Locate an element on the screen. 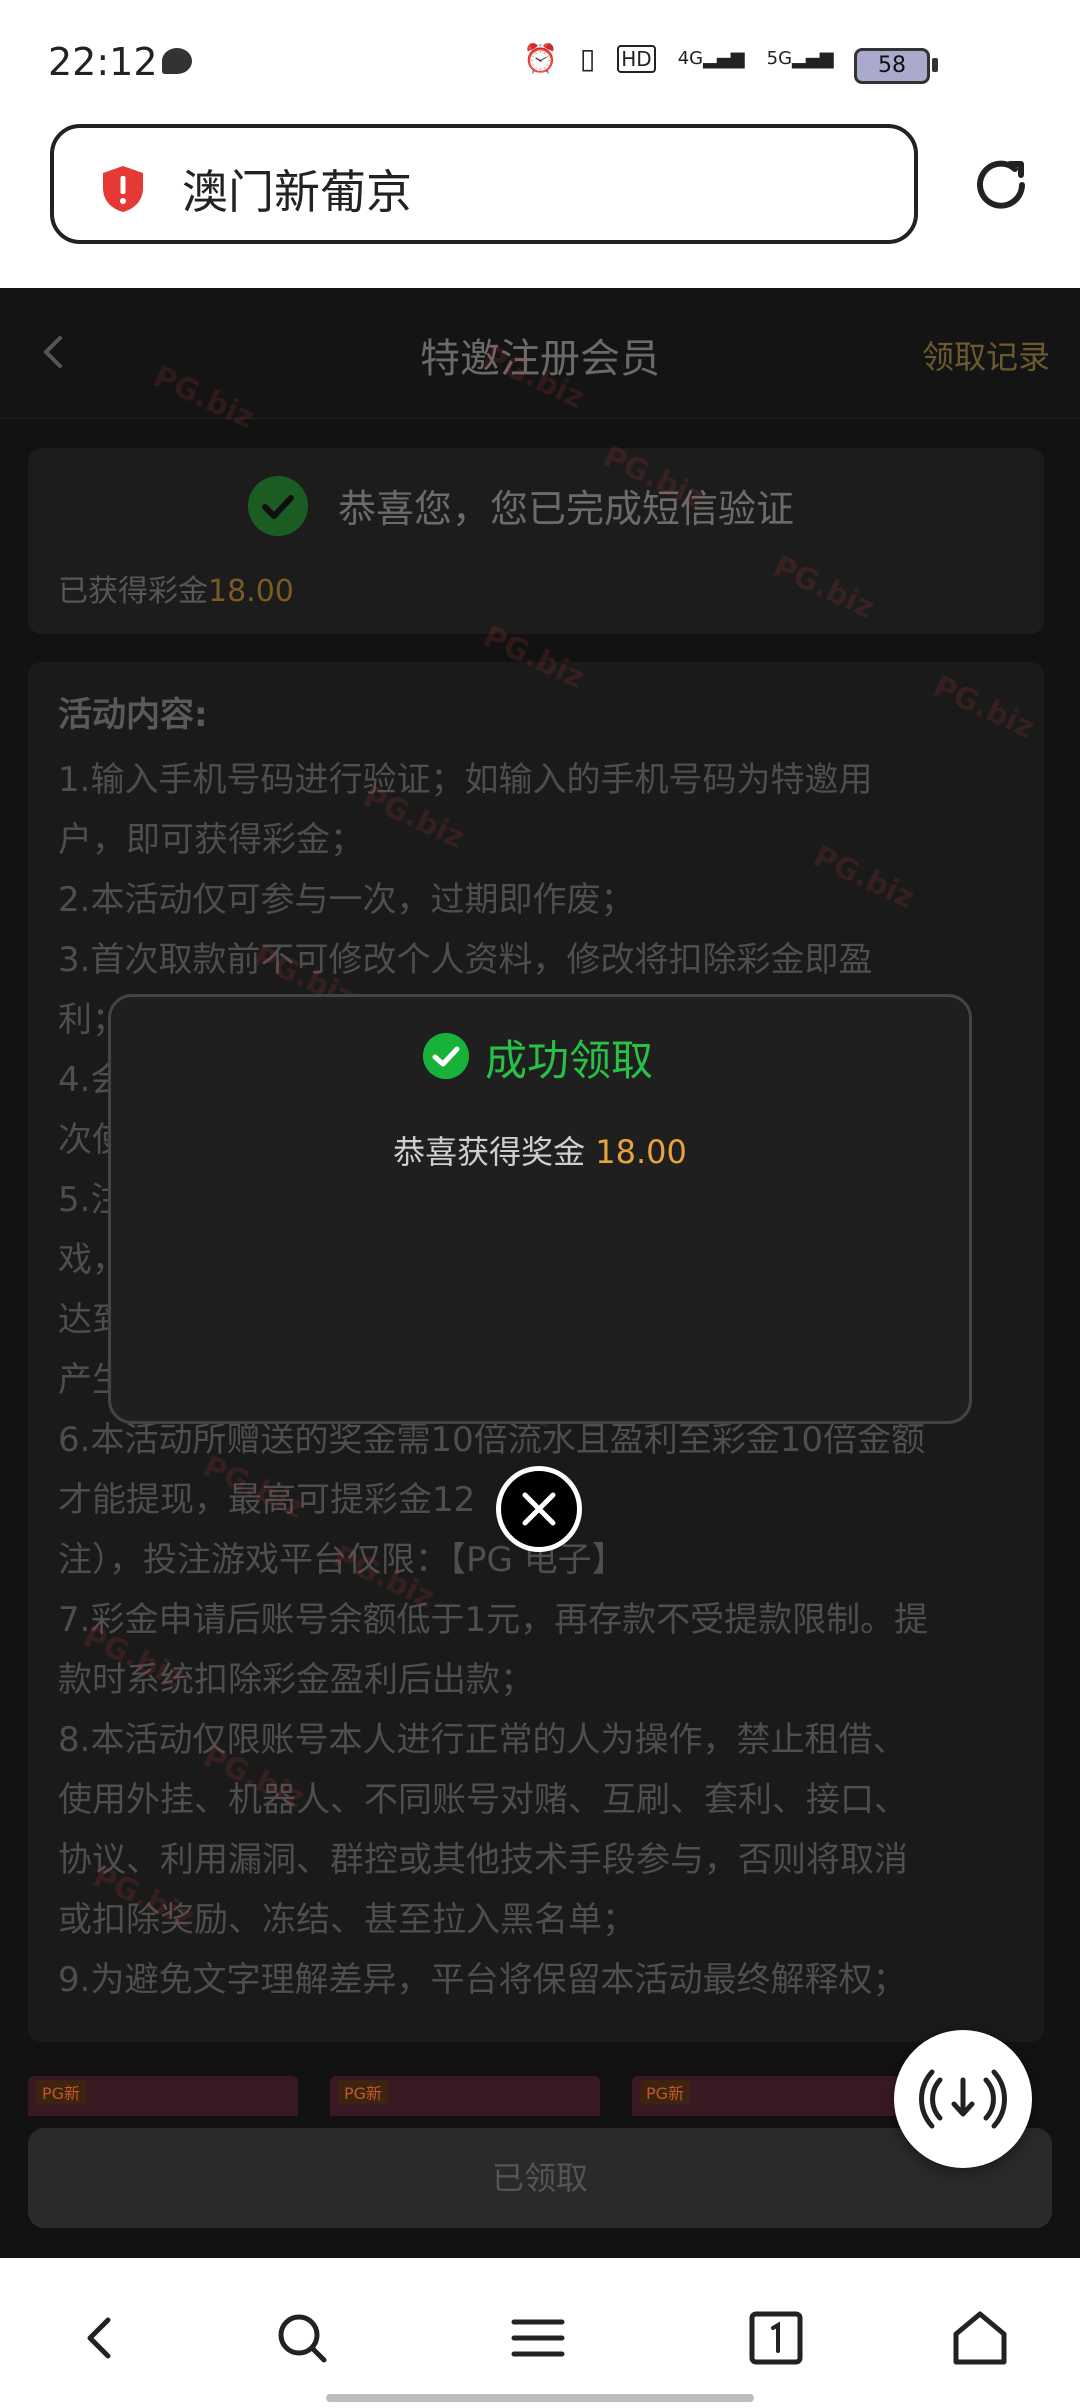 Image resolution: width=1080 pixels, height=2408 pixels. bonus-amount: 18.00 is located at coordinates (251, 591).